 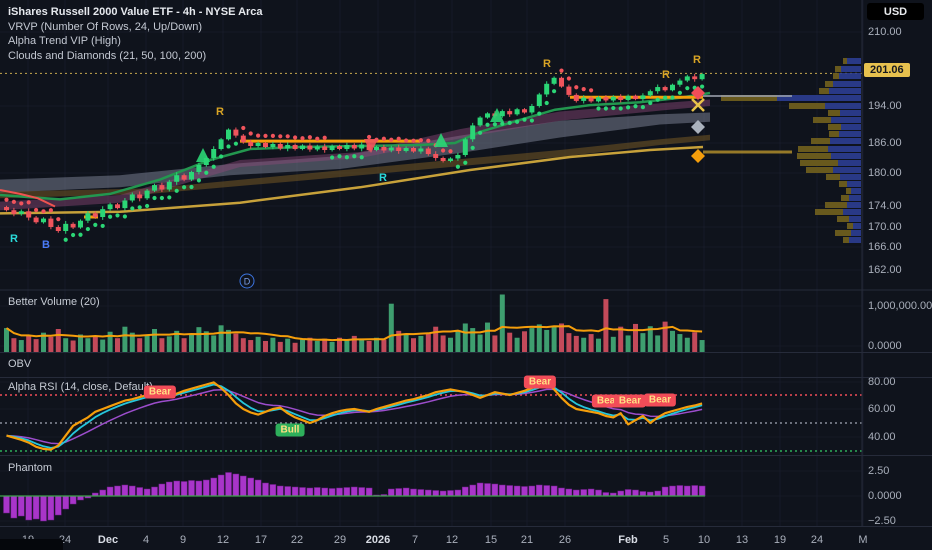 I want to click on time-axis-label: Feb, so click(x=628, y=540).